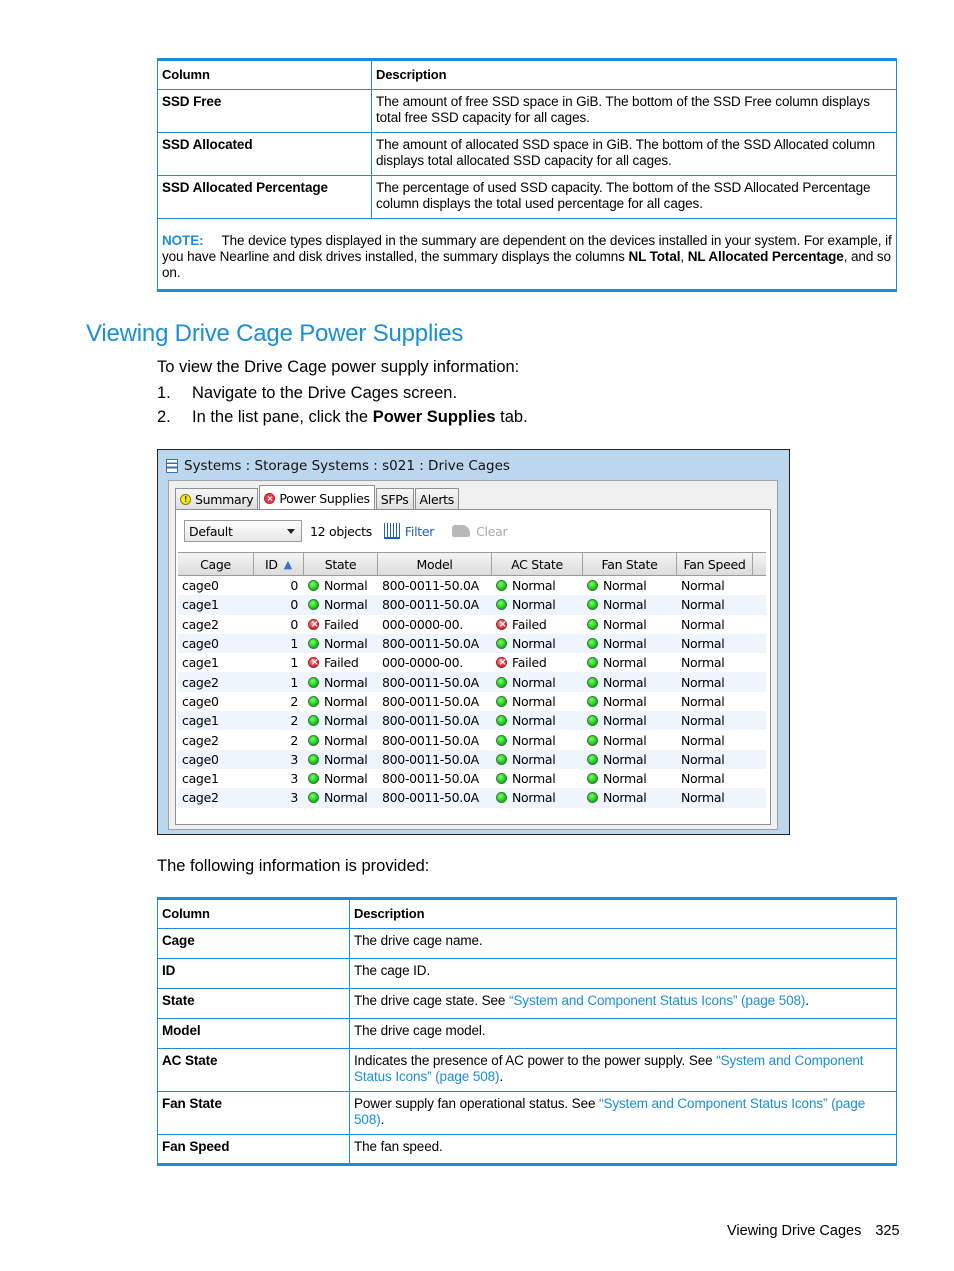  Describe the element at coordinates (436, 498) in the screenshot. I see `tab-alerts: Alerts` at that location.